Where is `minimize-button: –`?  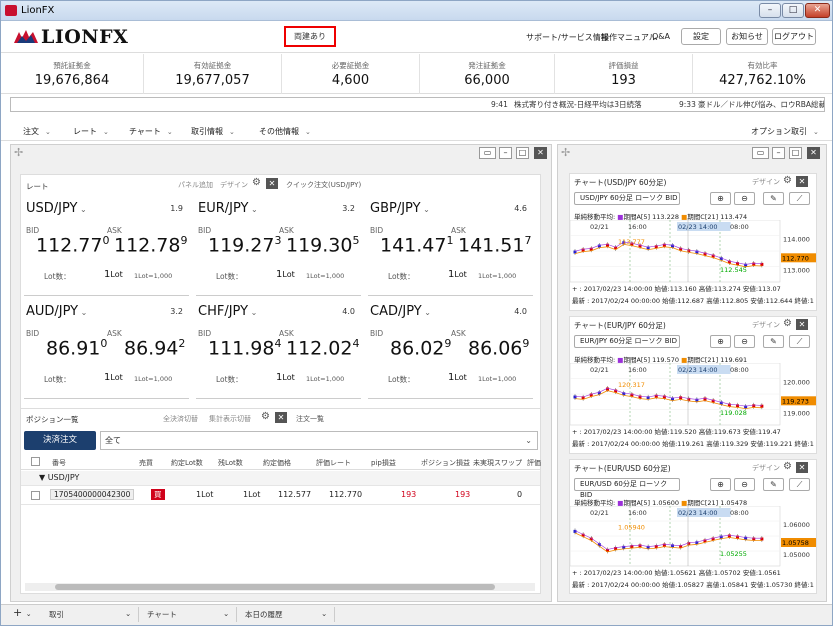 minimize-button: – is located at coordinates (770, 10).